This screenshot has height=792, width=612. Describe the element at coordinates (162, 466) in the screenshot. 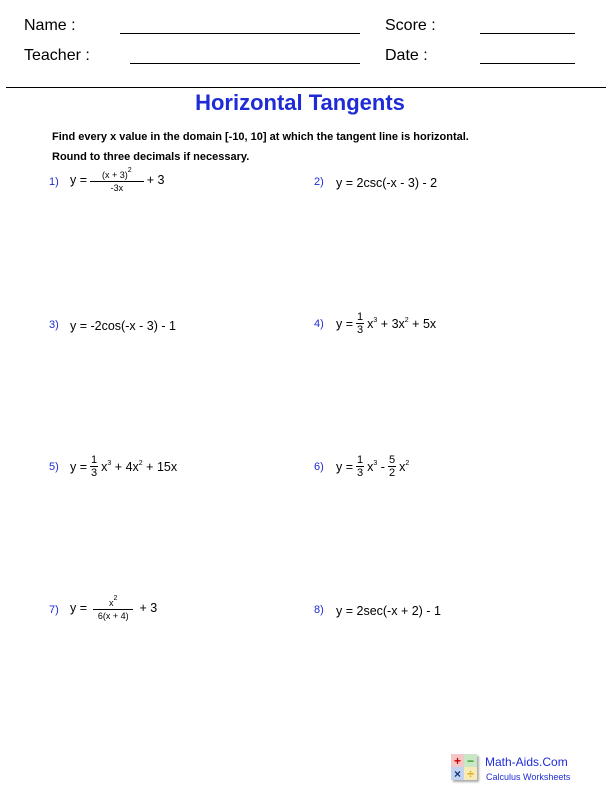

I see `term: + 15x` at that location.